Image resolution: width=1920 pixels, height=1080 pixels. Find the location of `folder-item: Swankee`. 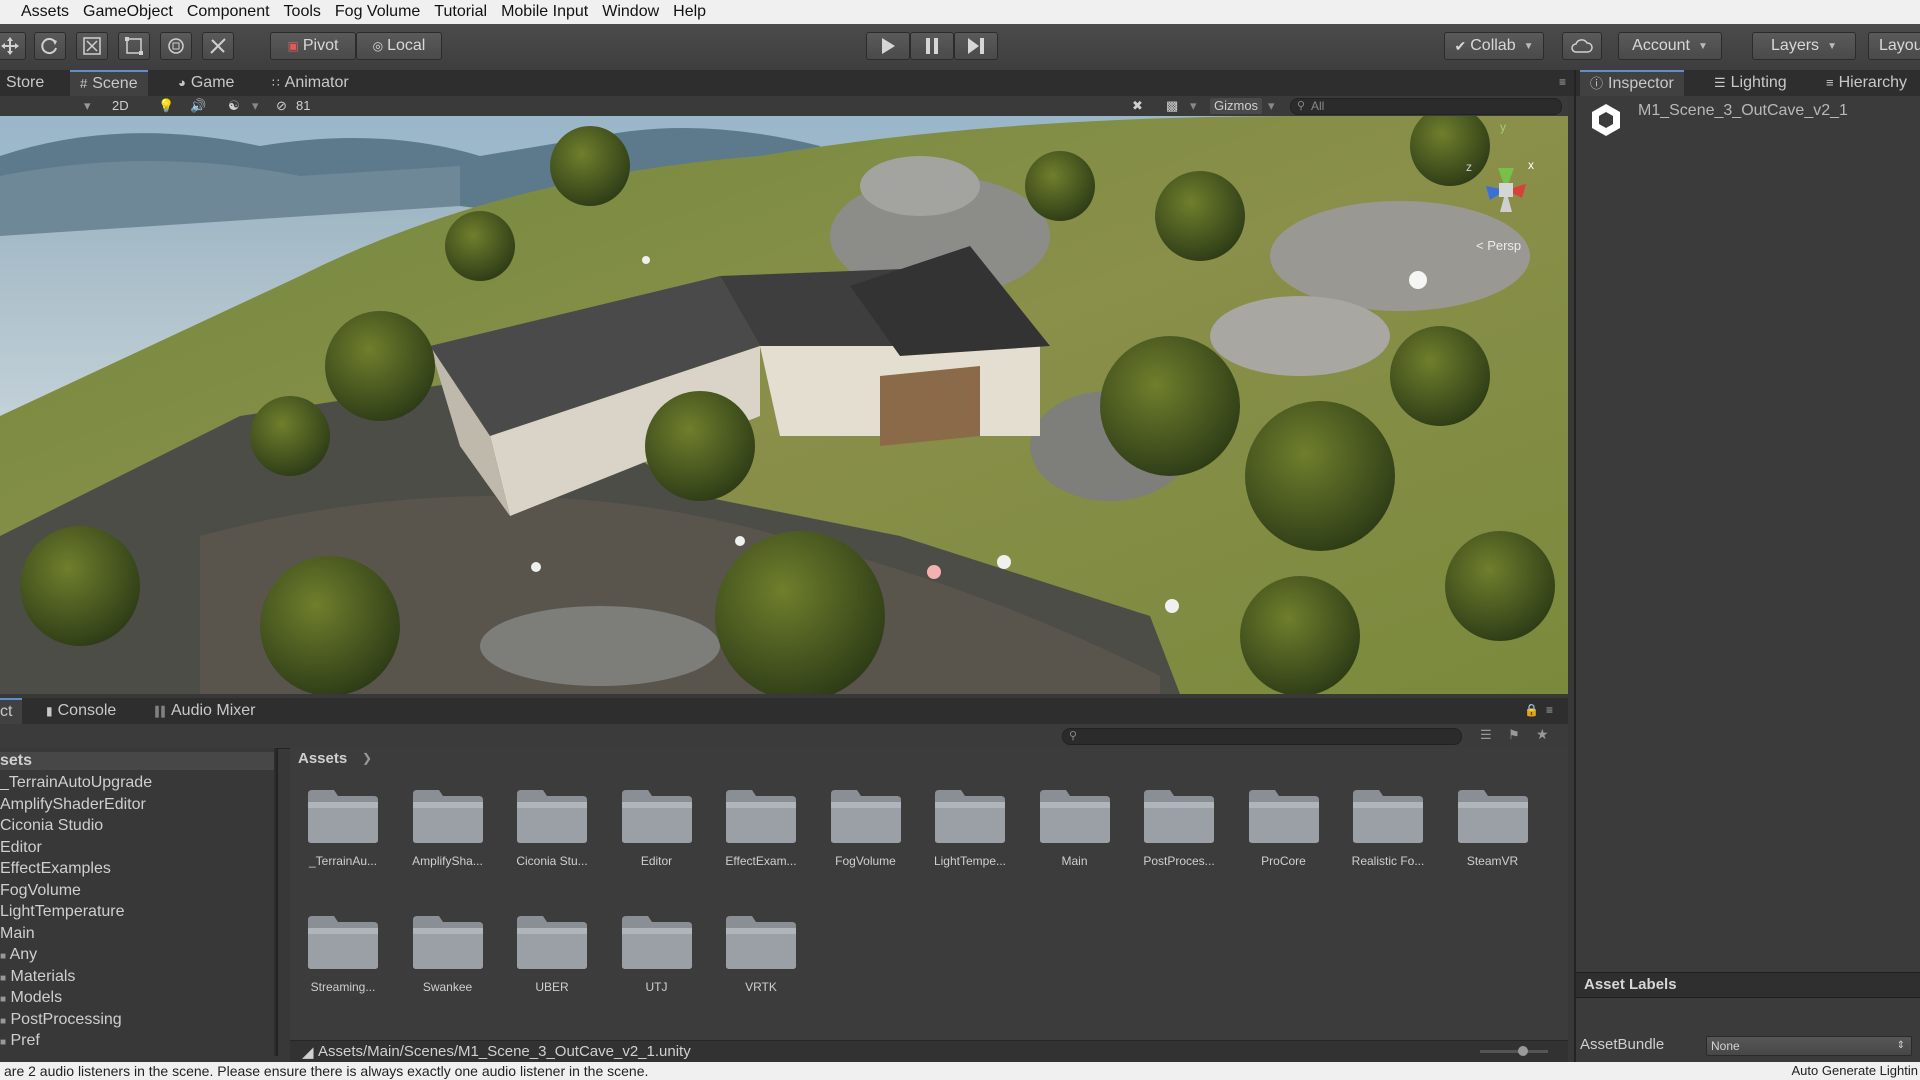

folder-item: Swankee is located at coordinates (448, 954).